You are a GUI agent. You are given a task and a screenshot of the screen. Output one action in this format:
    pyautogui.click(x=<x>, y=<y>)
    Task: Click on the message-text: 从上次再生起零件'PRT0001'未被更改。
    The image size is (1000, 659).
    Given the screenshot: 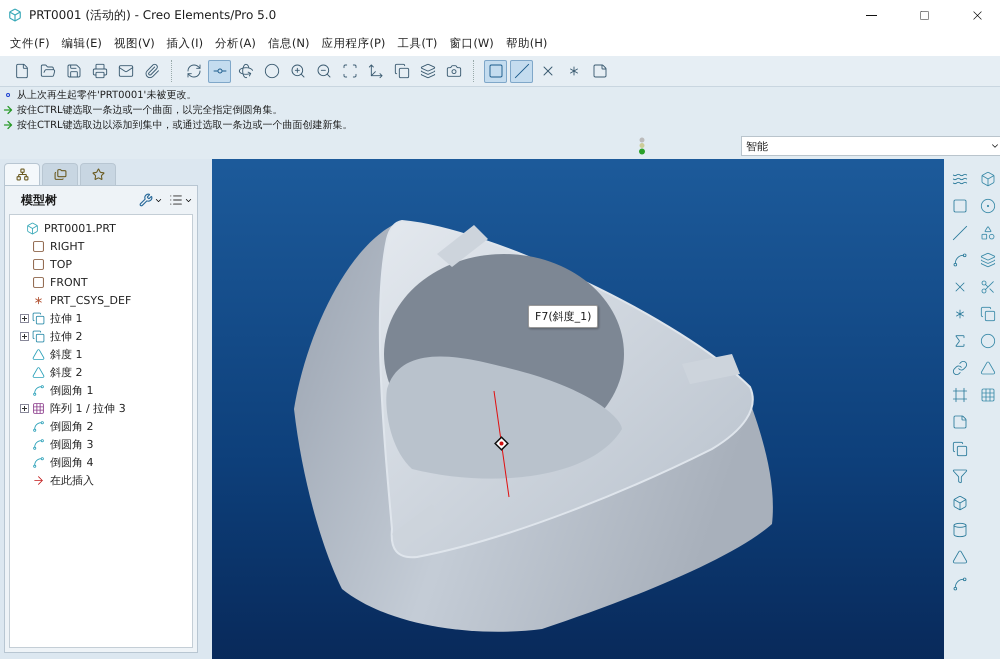 What is the action you would take?
    pyautogui.click(x=106, y=95)
    